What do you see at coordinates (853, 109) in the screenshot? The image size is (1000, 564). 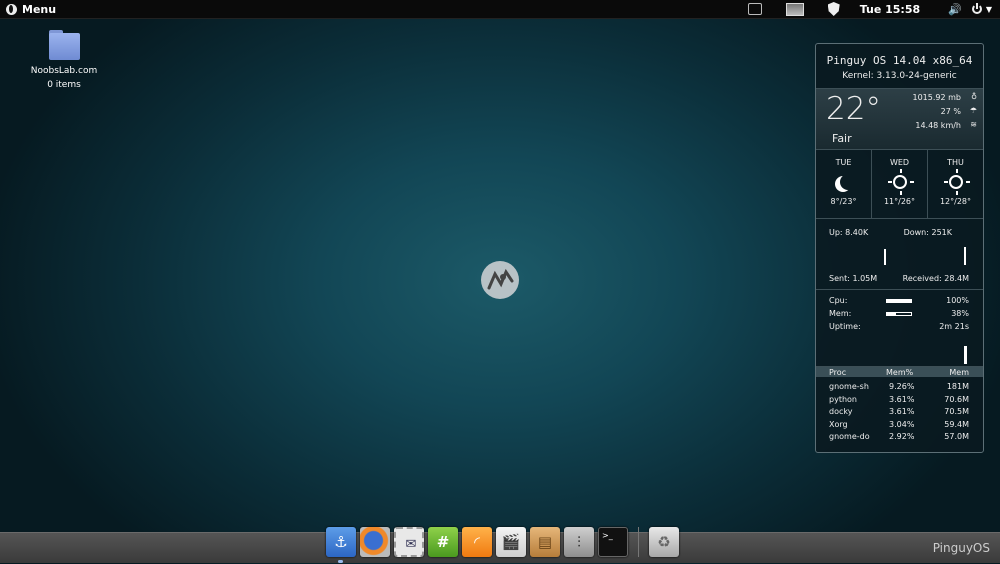 I see `current-temperature: 22°` at bounding box center [853, 109].